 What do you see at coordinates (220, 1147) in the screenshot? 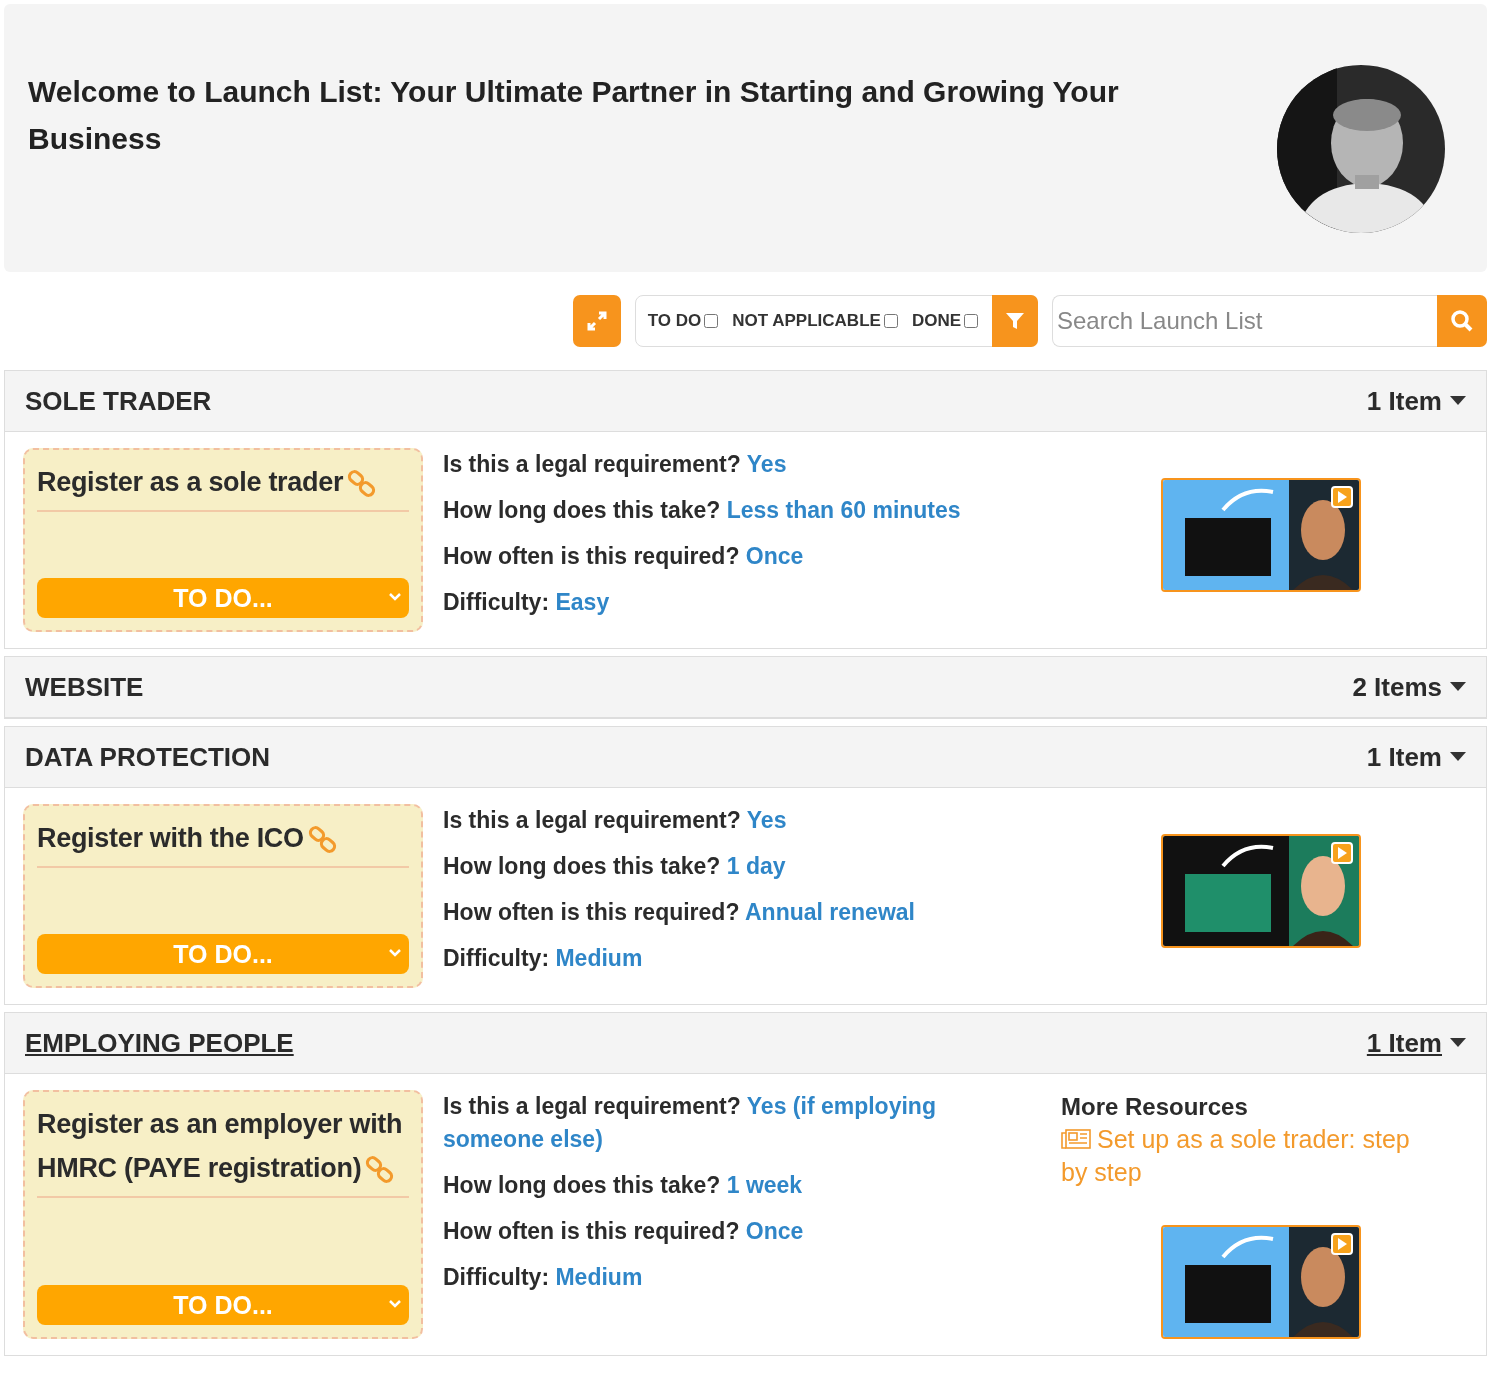
I see `task-title: Register as an employer with HMRC (PAYE registration)` at bounding box center [220, 1147].